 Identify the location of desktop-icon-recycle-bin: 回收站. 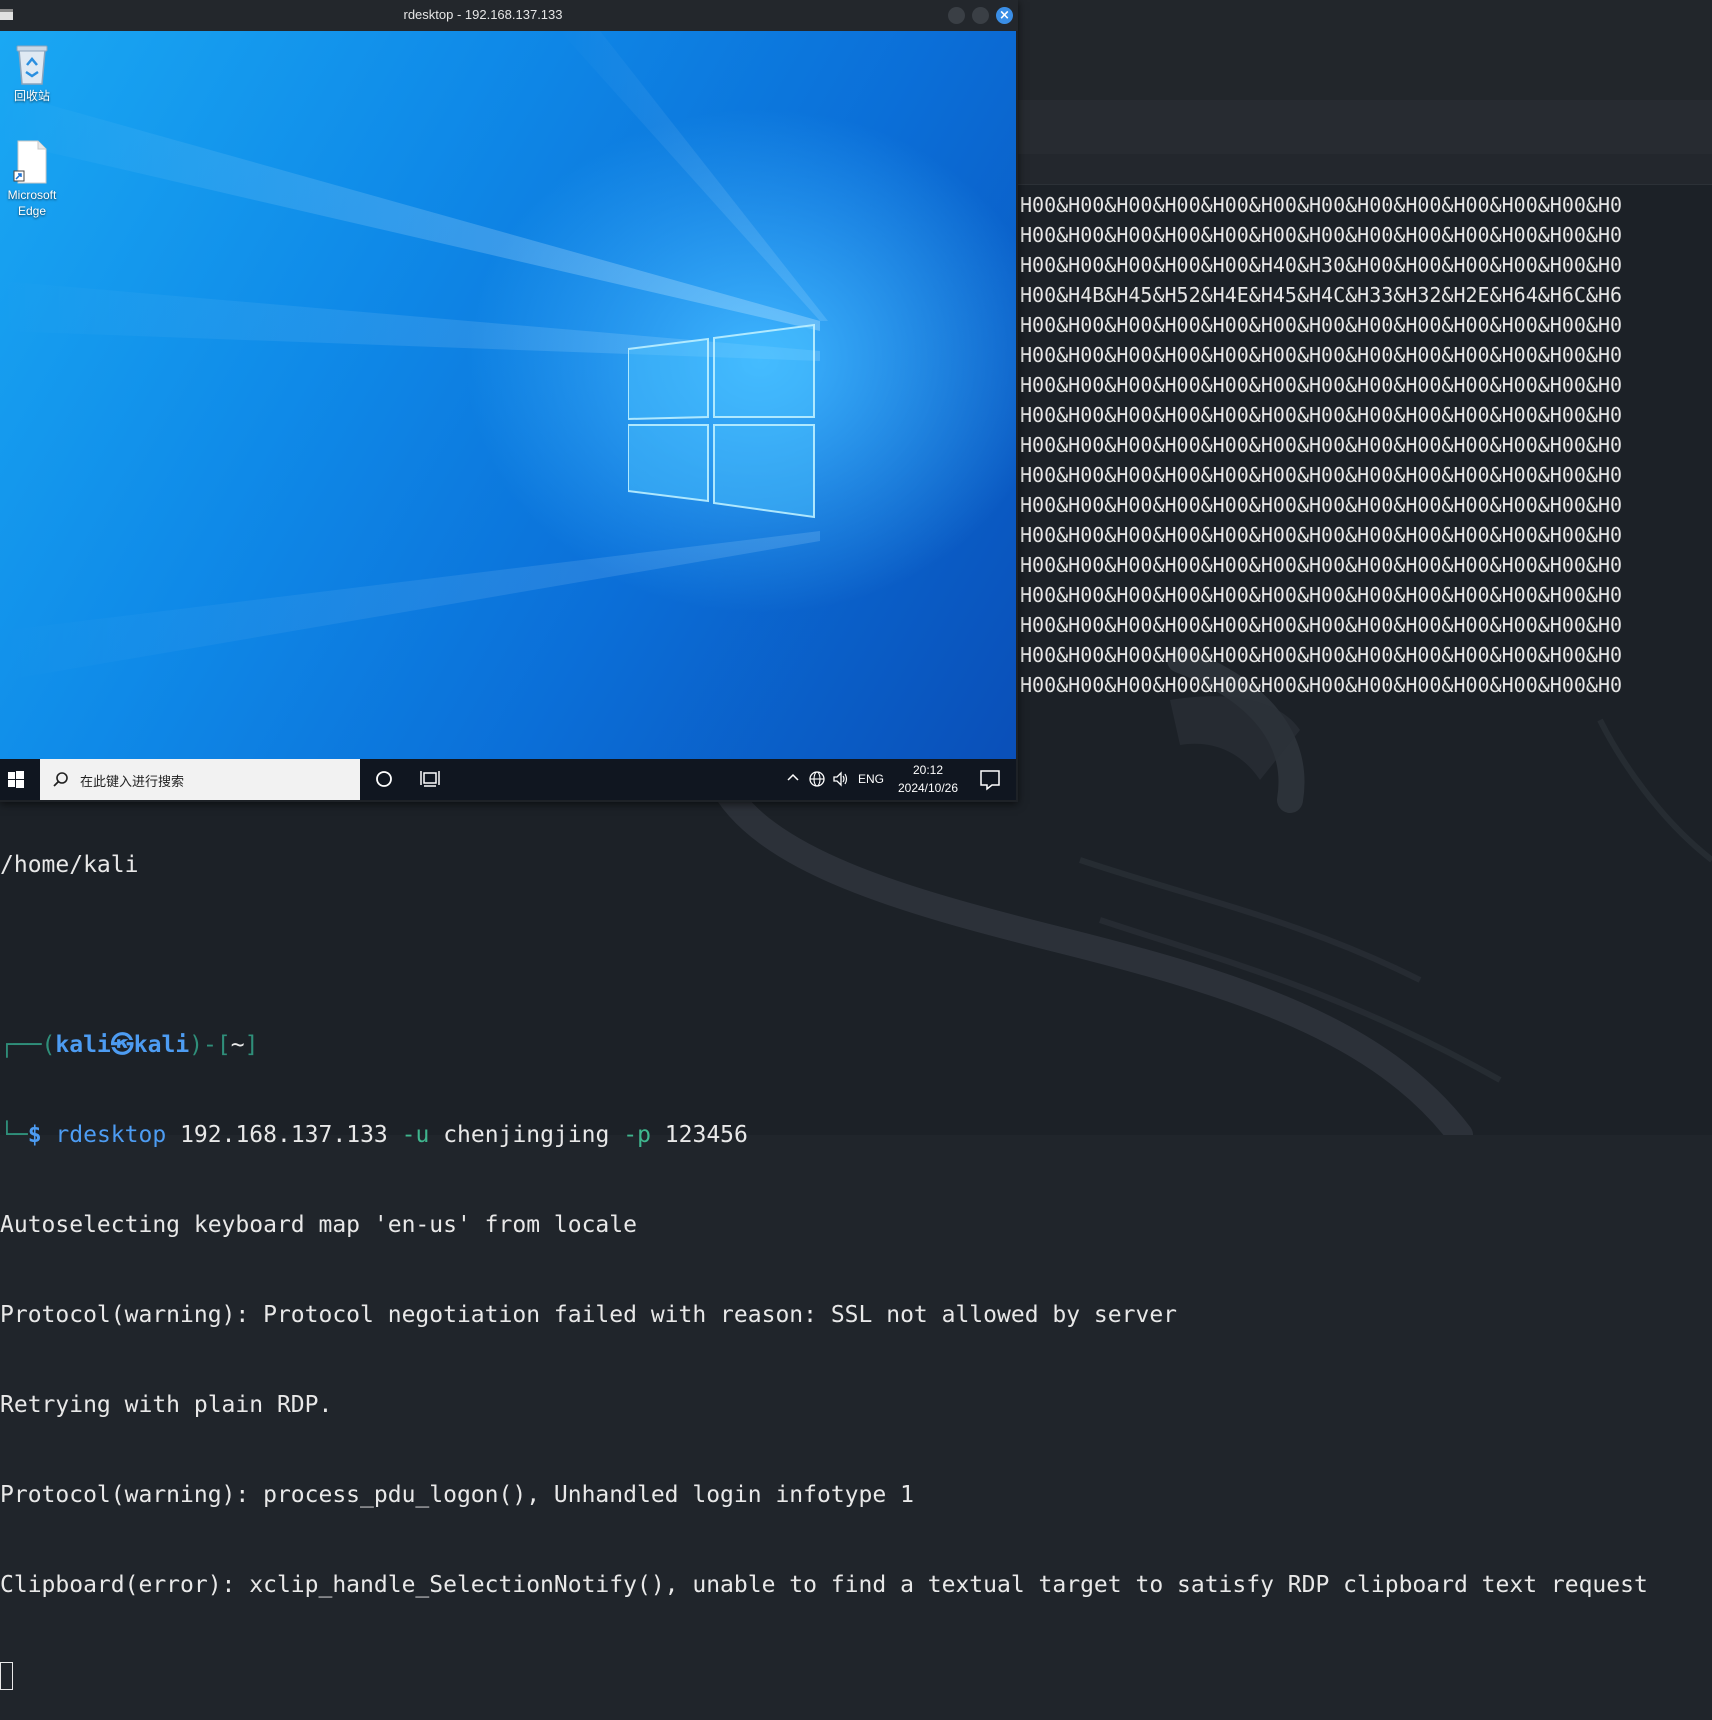
(32, 72).